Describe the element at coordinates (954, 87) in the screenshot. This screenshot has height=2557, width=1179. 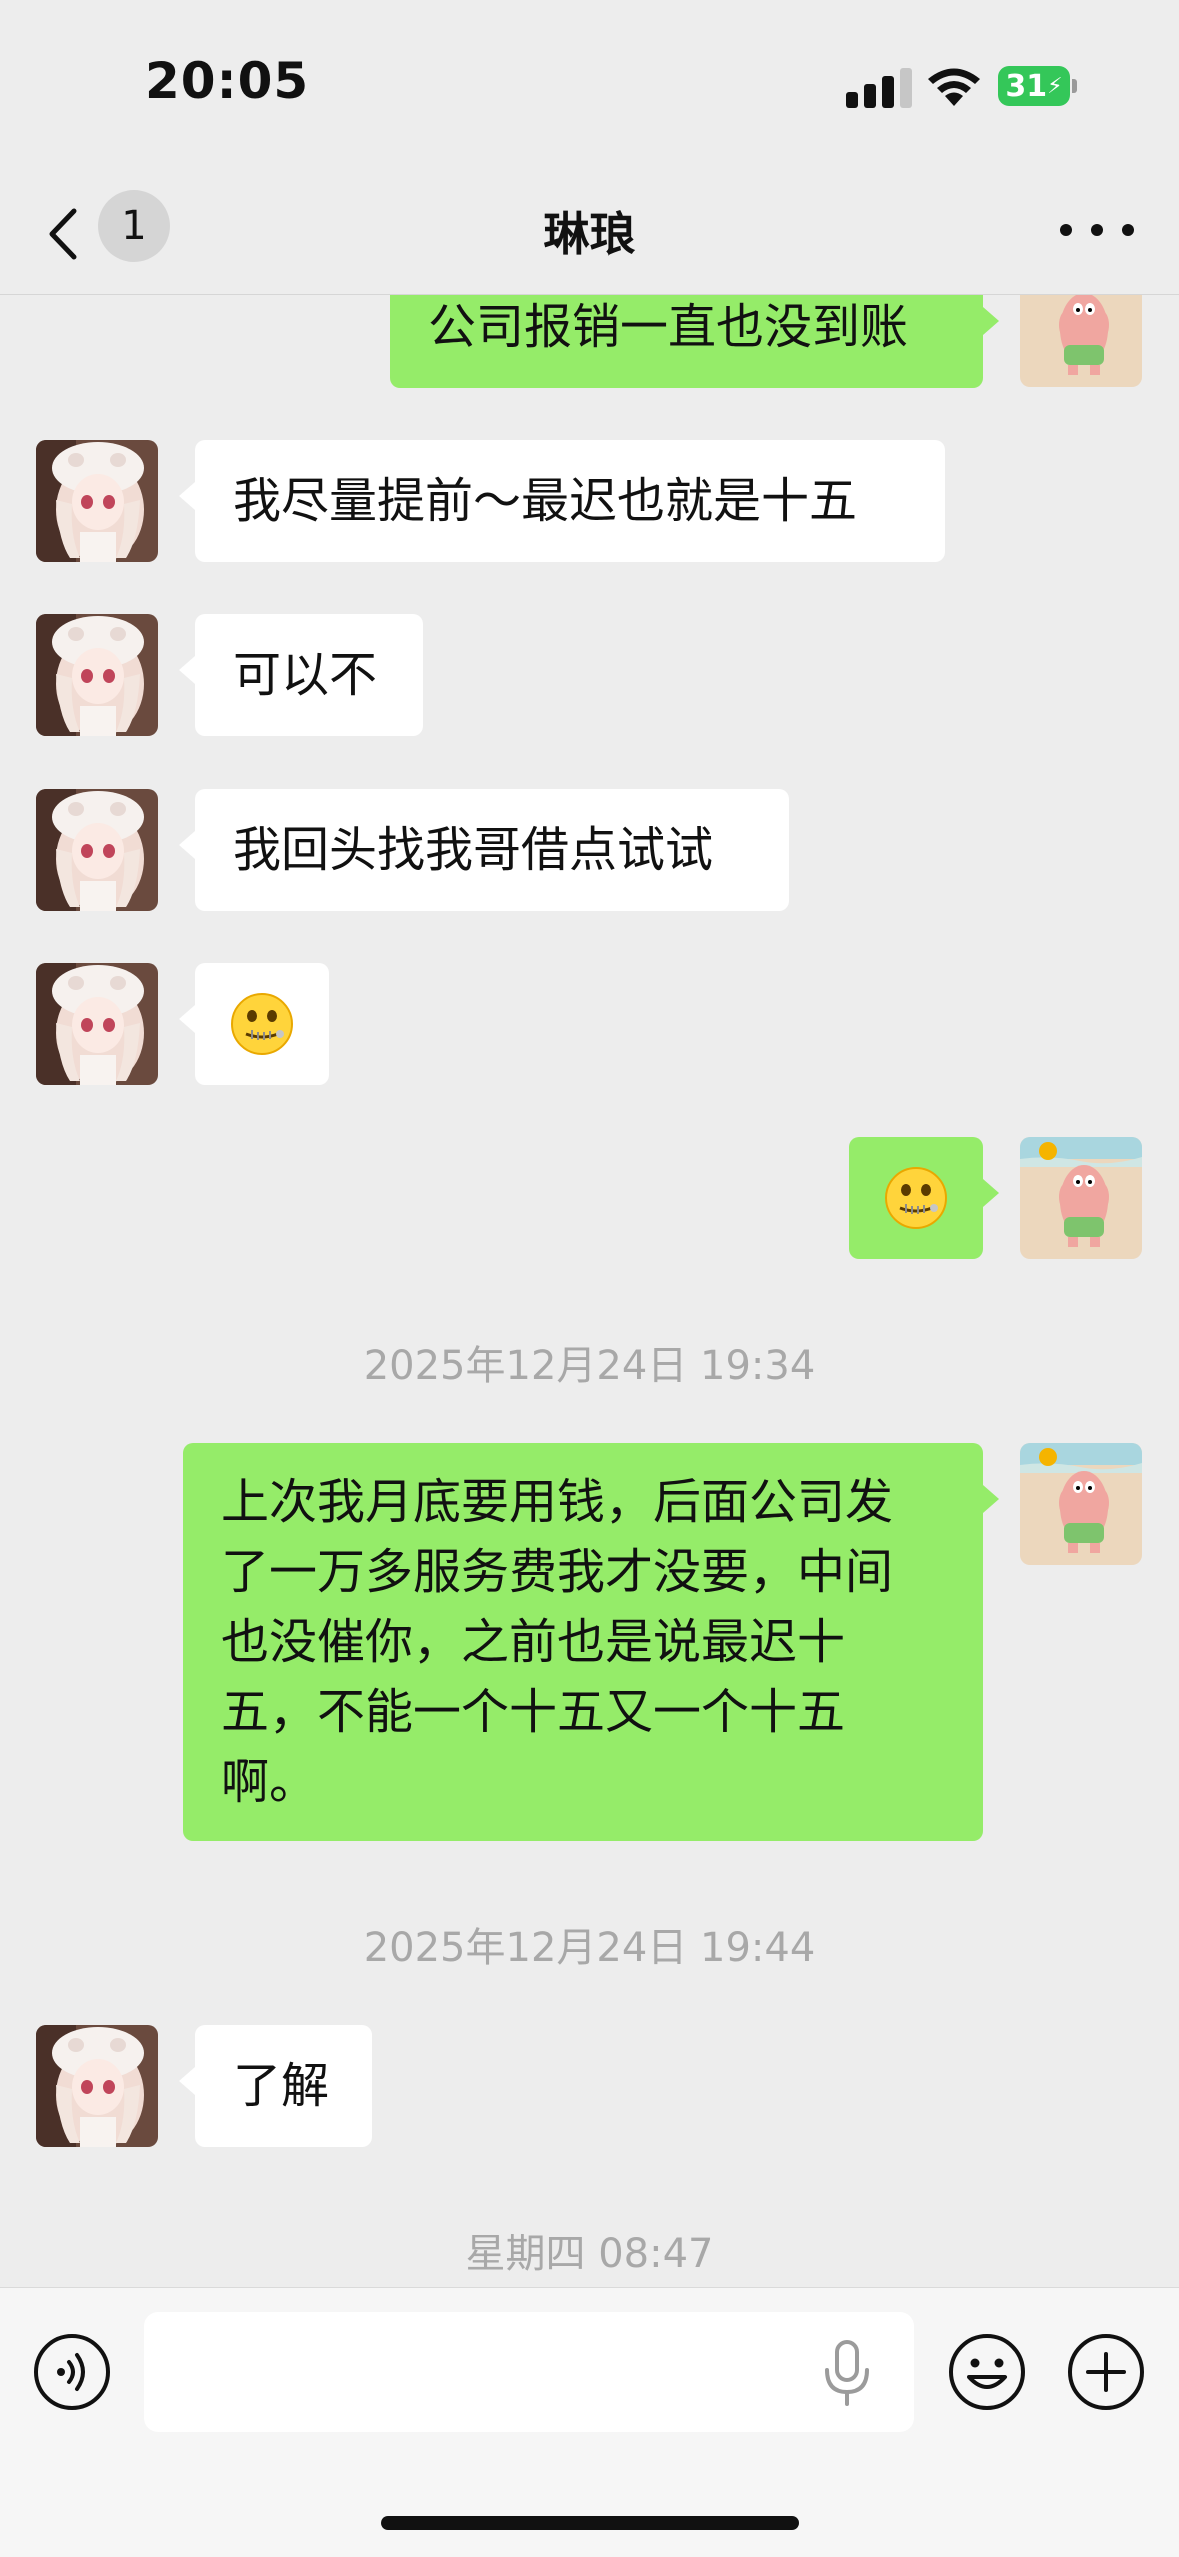
I see `wifi-icon` at that location.